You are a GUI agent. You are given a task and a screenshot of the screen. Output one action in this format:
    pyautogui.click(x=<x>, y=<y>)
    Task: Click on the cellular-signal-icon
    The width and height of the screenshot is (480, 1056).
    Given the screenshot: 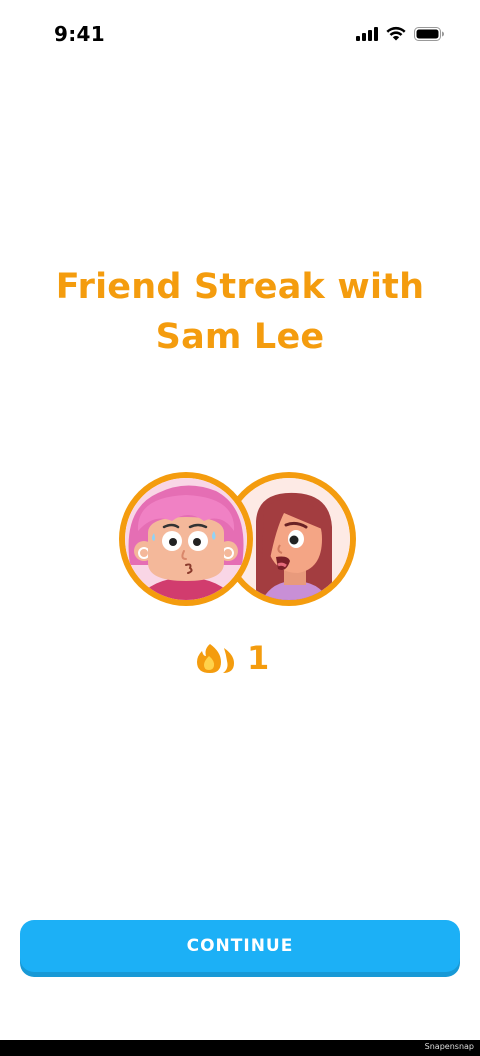 What is the action you would take?
    pyautogui.click(x=367, y=33)
    